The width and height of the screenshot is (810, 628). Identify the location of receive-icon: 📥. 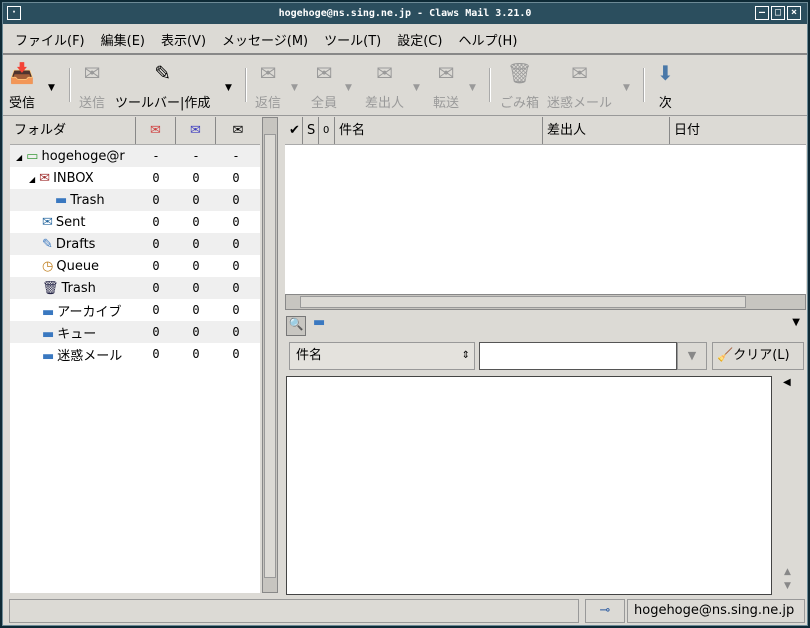
(22, 73).